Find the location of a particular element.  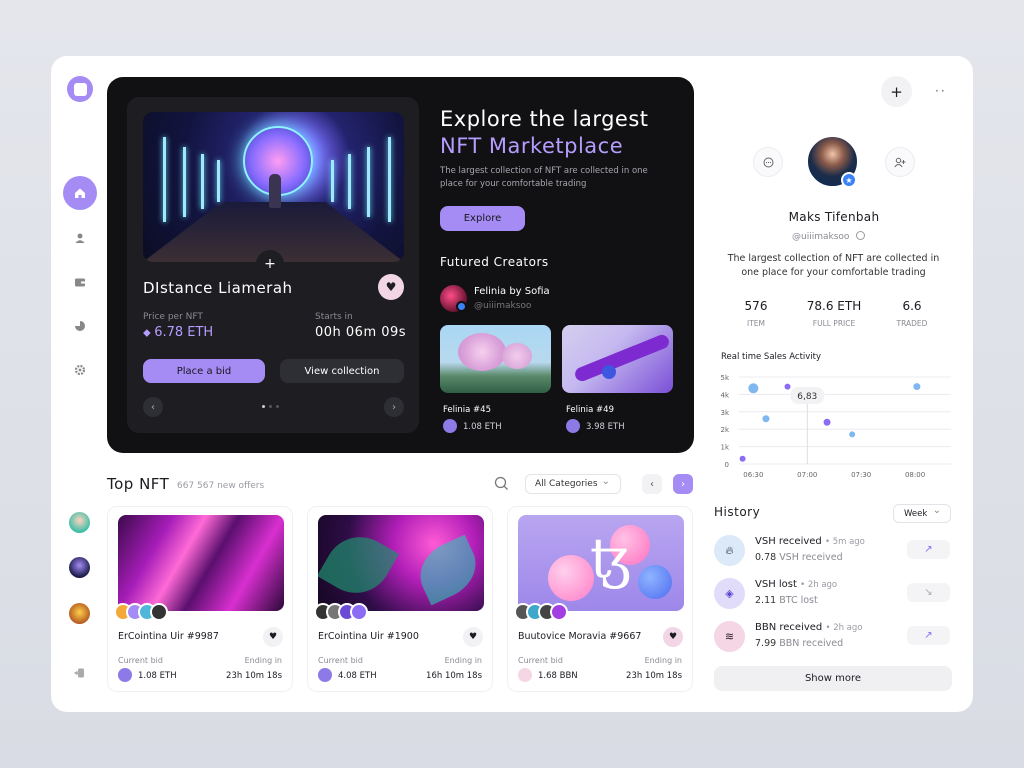

tezos-symbol-icon: ꜩ is located at coordinates (610, 558).